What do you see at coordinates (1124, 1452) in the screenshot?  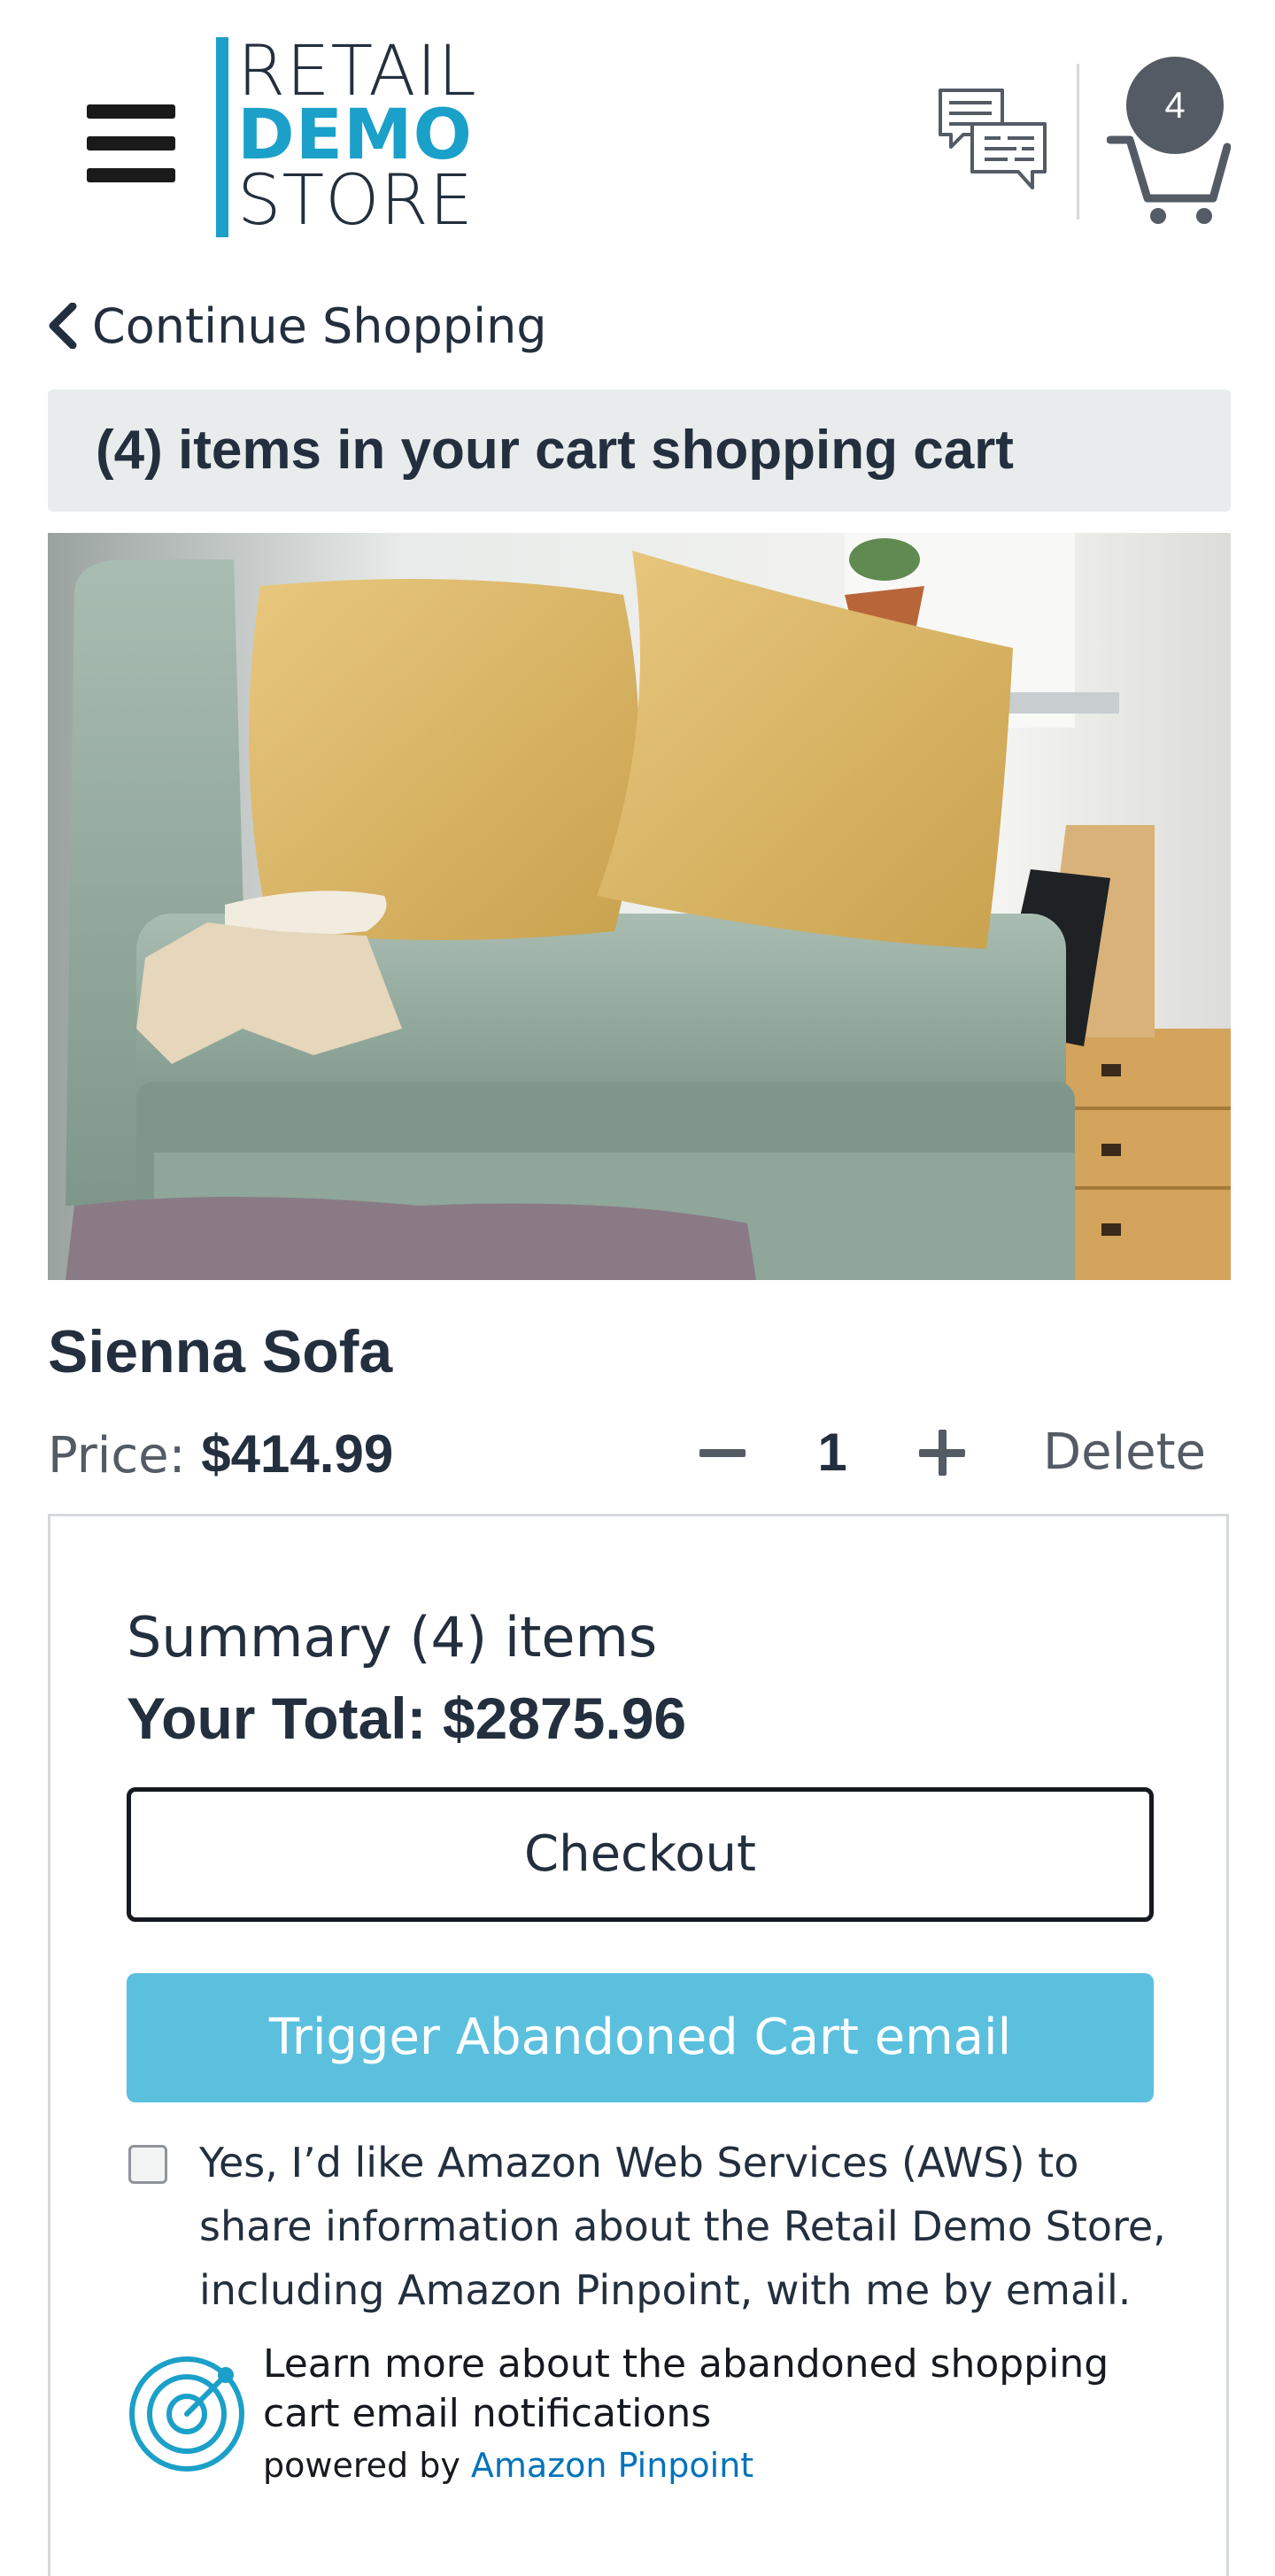 I see `delete-item-button: Delete` at bounding box center [1124, 1452].